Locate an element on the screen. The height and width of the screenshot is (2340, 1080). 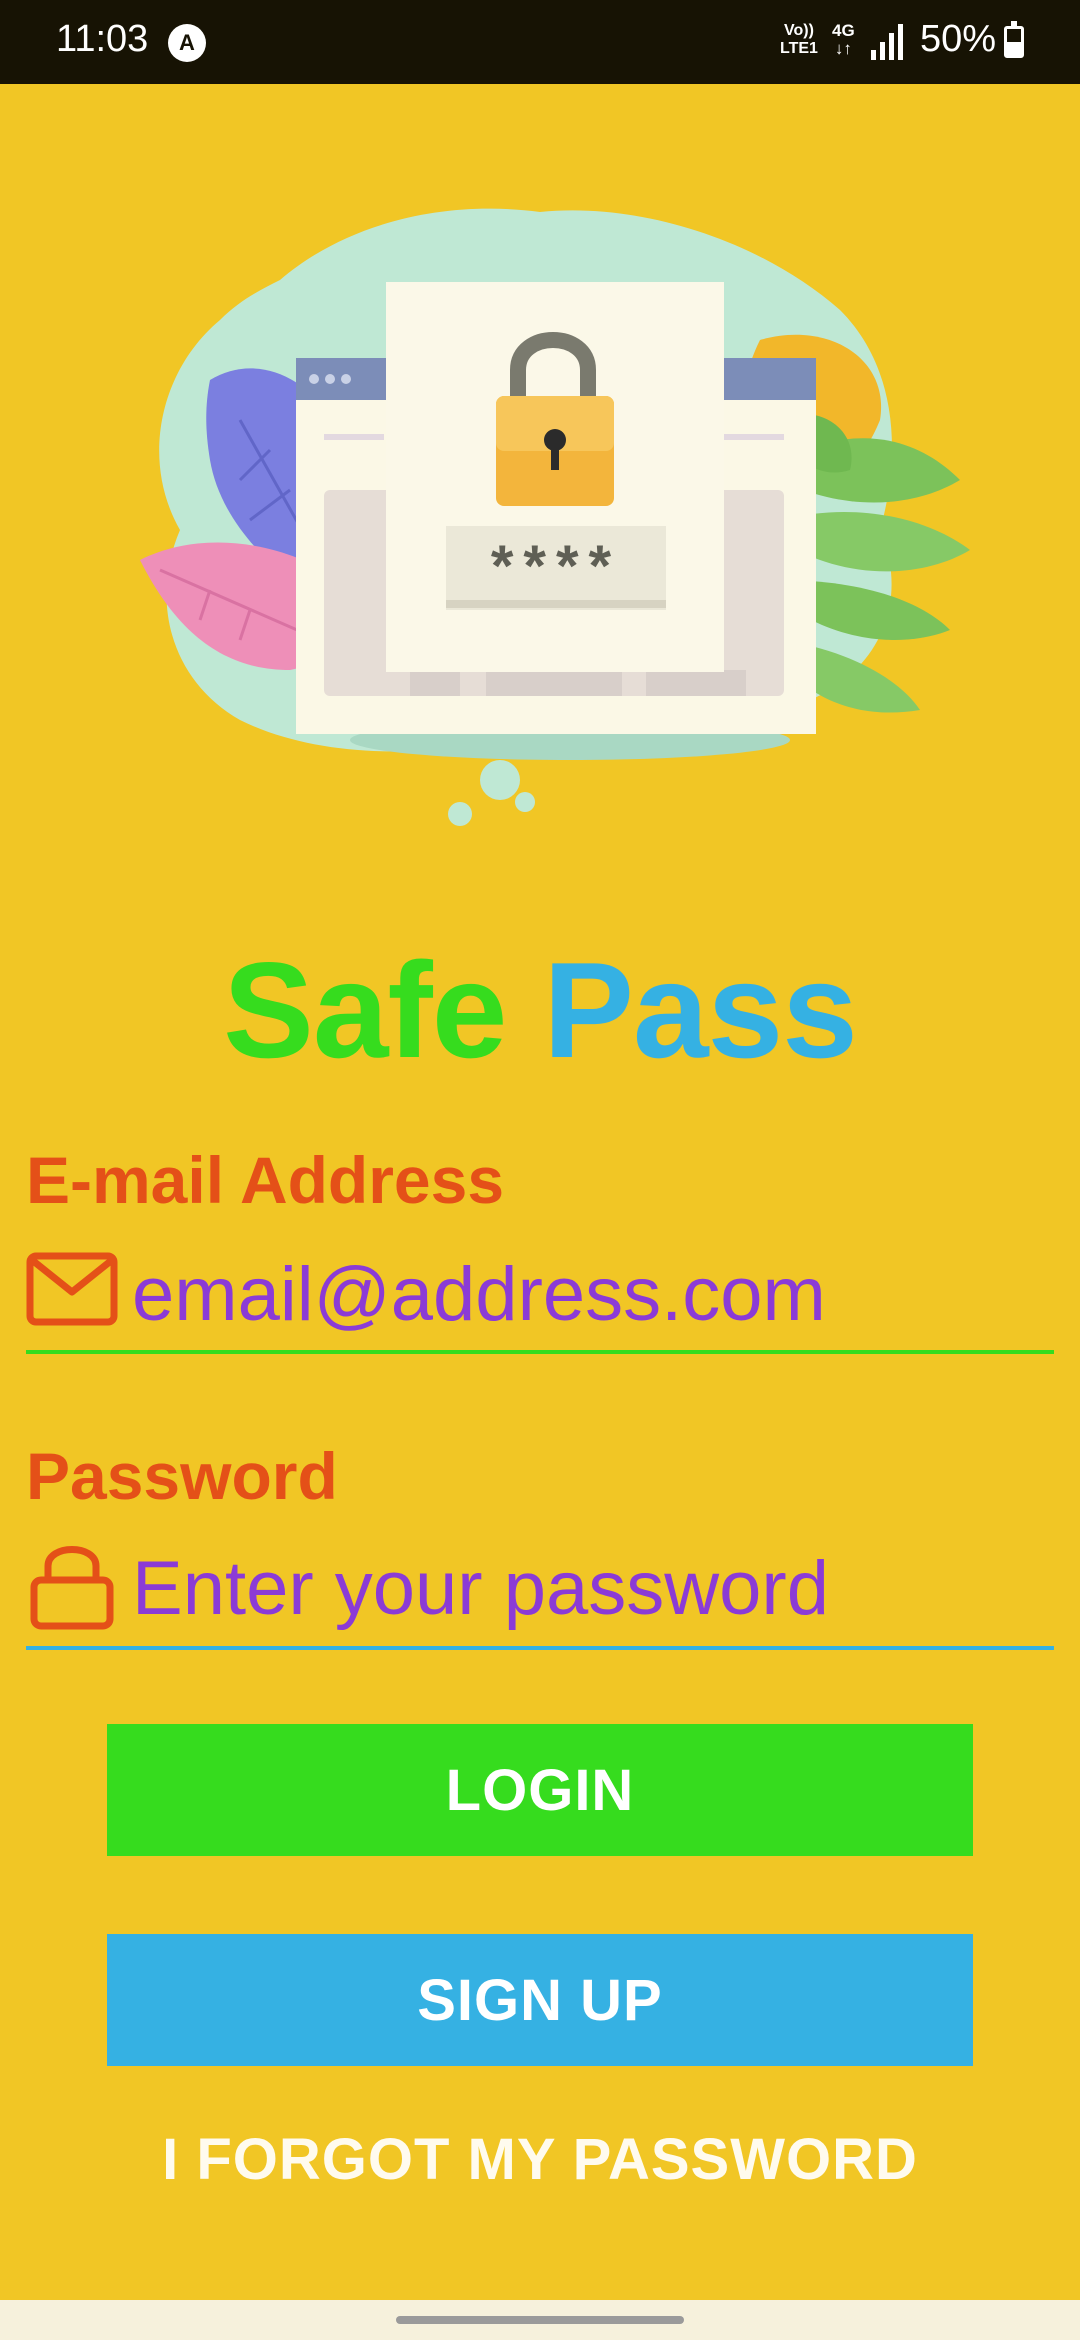
network-indicator: 4G ↓↑ is located at coordinates (843, 40).